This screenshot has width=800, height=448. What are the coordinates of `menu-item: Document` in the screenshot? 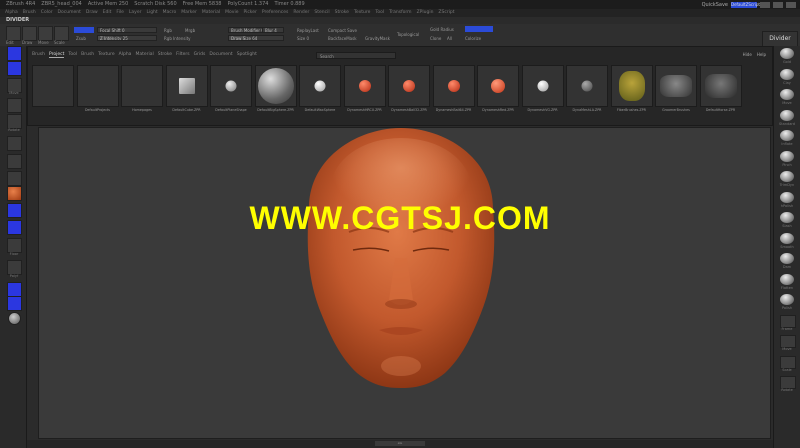 It's located at (69, 12).